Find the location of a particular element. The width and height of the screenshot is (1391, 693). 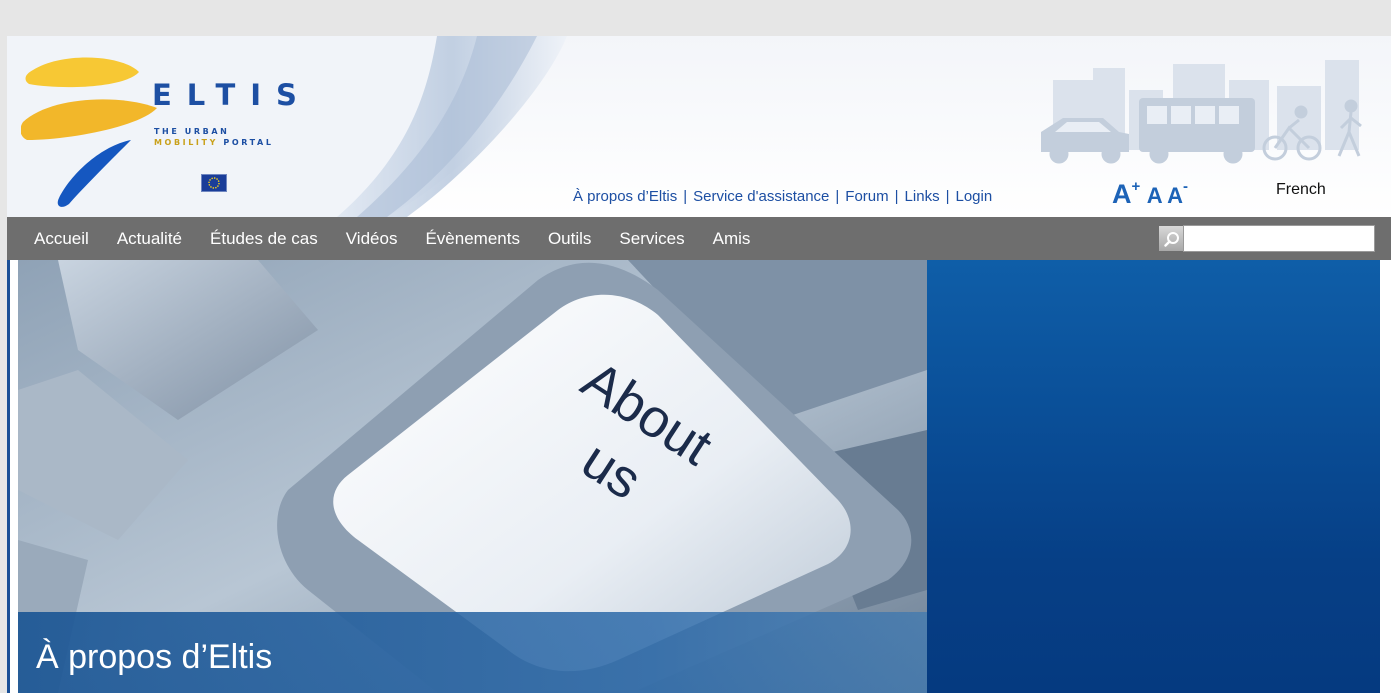

logo-tagline-line1: THE URBAN is located at coordinates (192, 131).